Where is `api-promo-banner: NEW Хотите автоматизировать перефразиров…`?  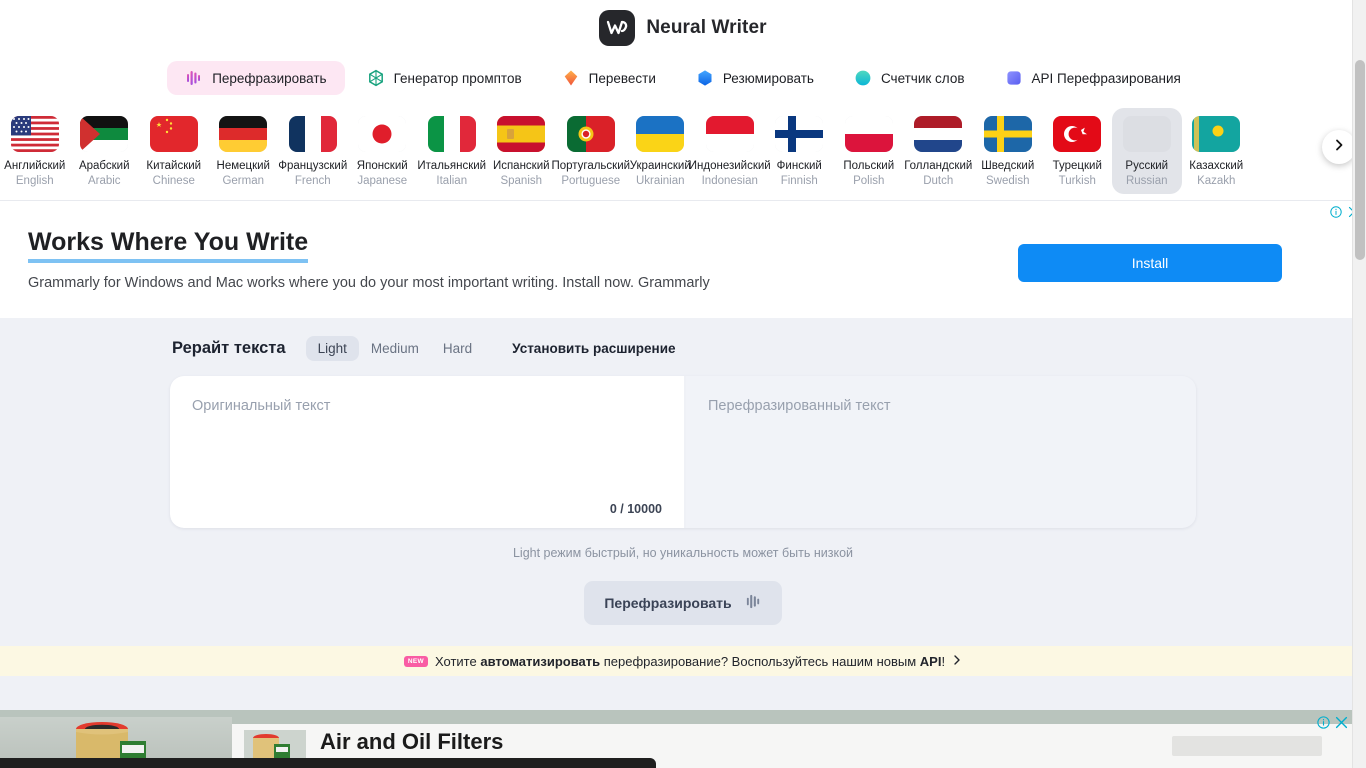 api-promo-banner: NEW Хотите автоматизировать перефразиров… is located at coordinates (683, 661).